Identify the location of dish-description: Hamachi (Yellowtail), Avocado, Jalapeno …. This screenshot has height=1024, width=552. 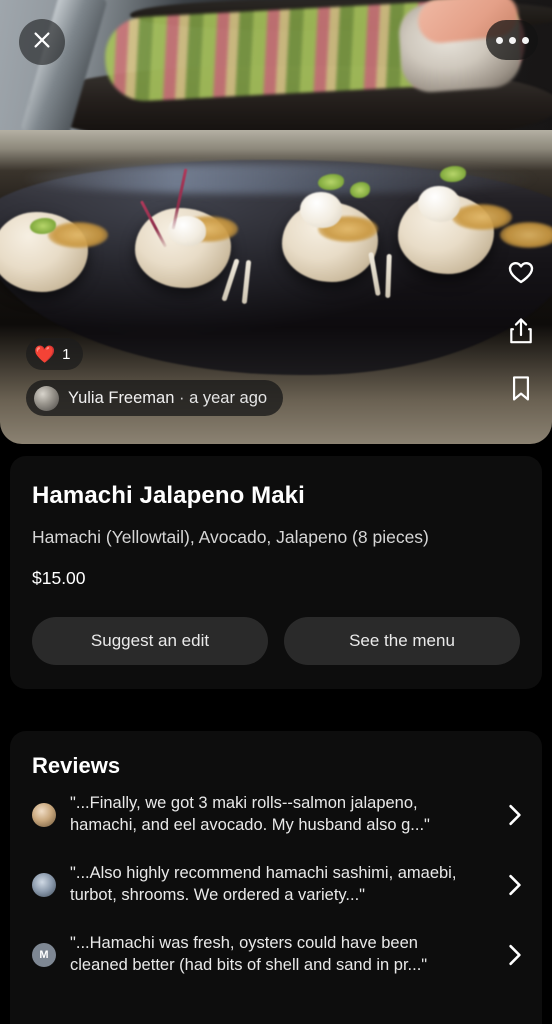
(230, 537).